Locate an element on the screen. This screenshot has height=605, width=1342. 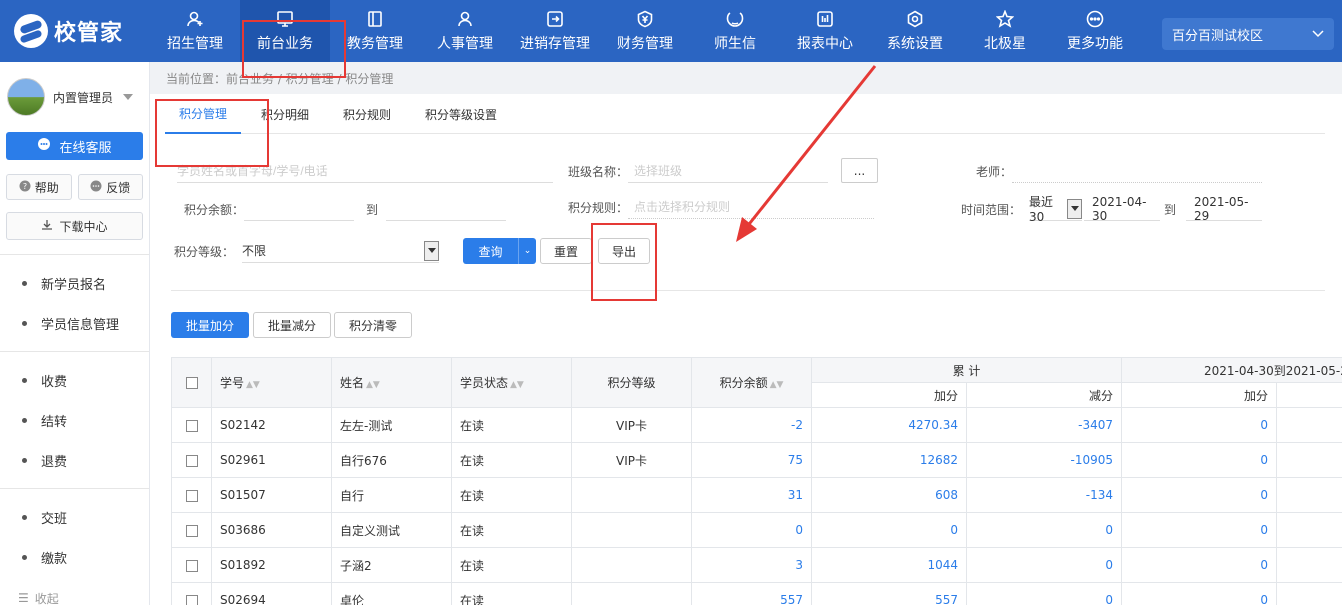
cell-id: S01892 is located at coordinates (271, 565).